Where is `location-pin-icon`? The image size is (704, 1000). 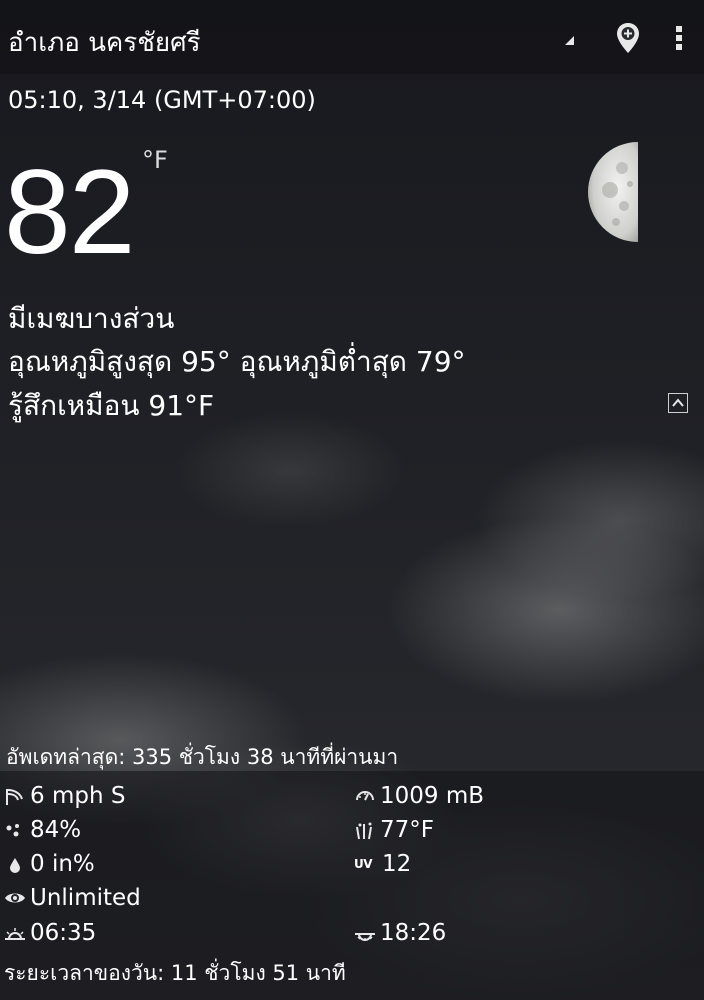
location-pin-icon is located at coordinates (628, 38).